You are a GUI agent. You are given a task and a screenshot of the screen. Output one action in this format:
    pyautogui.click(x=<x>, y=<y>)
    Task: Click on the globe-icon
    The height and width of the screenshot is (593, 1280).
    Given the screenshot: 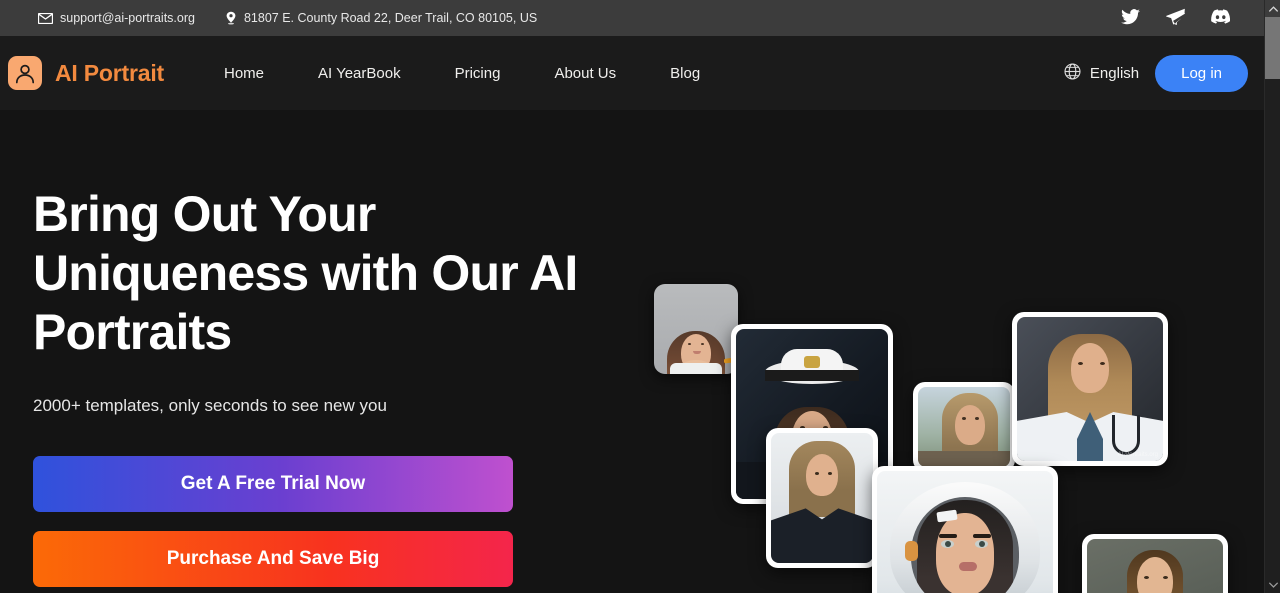 What is the action you would take?
    pyautogui.click(x=1072, y=73)
    